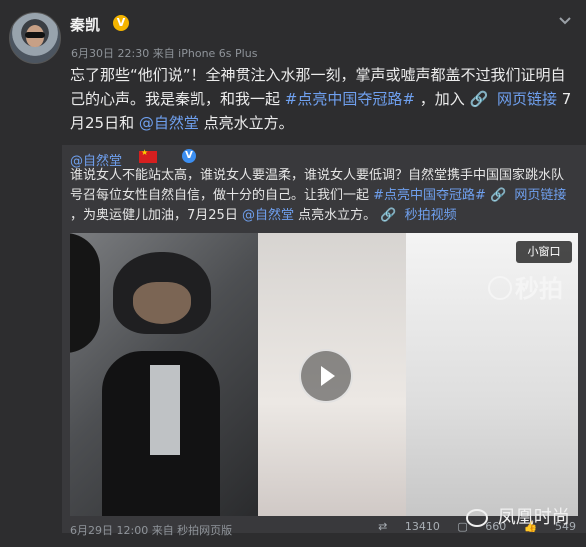 The image size is (586, 547). Describe the element at coordinates (151, 530) in the screenshot. I see `repost-meta: 6月29日 12:00 来自 秒拍网页版` at that location.